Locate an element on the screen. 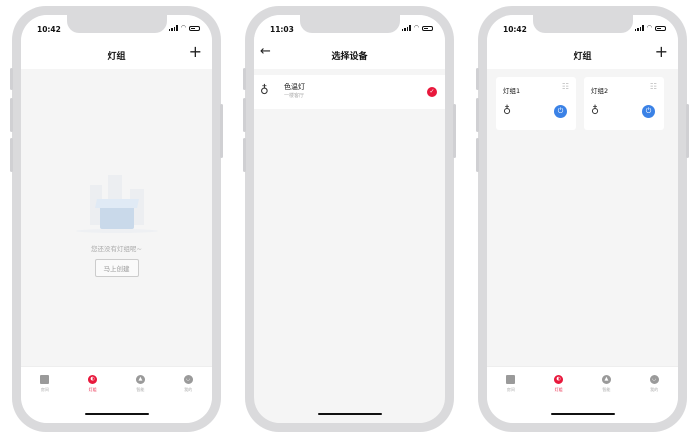  empty-state: 您还没有灯组呢~ 马上创建 is located at coordinates (116, 226).